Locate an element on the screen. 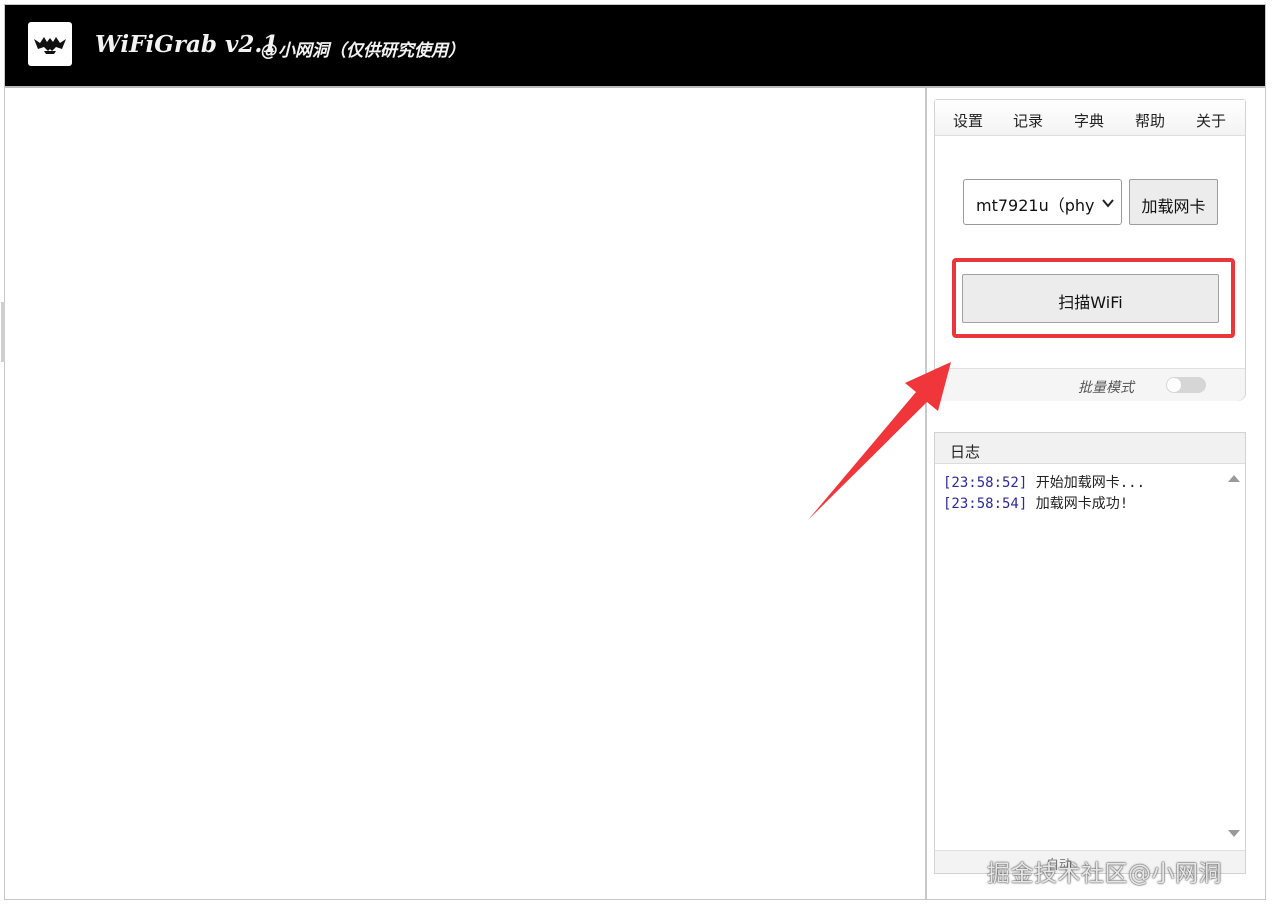 The image size is (1272, 907). watermark: 掘金技术社区@小网洞 is located at coordinates (1104, 874).